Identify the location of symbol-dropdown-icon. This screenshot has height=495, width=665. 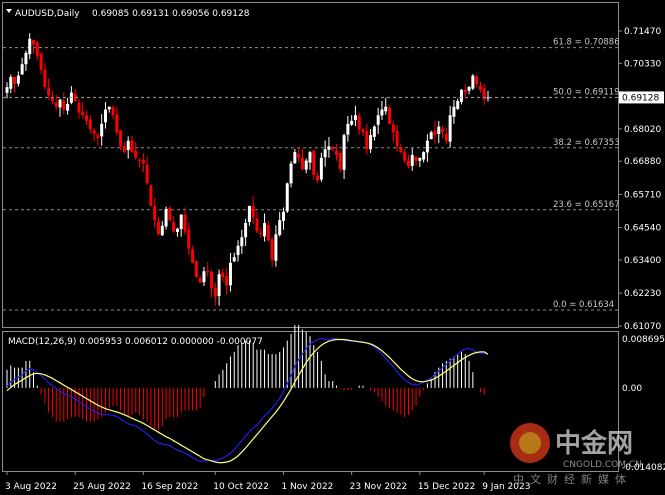
(9, 11).